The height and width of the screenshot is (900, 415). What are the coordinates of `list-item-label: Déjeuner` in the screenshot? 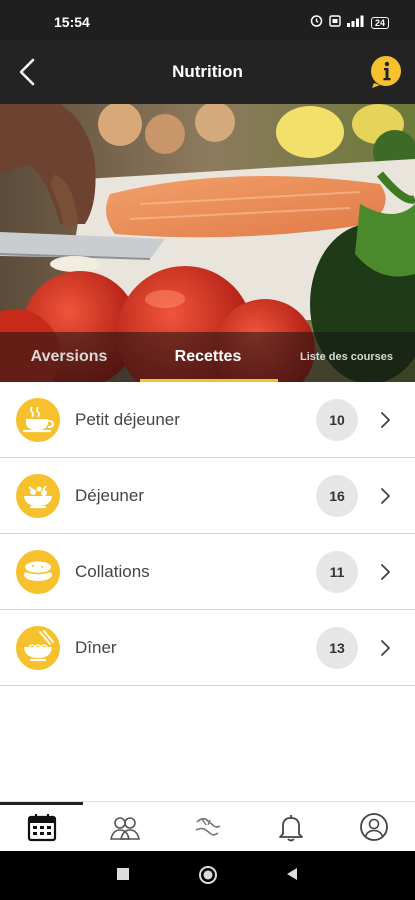 It's located at (109, 495).